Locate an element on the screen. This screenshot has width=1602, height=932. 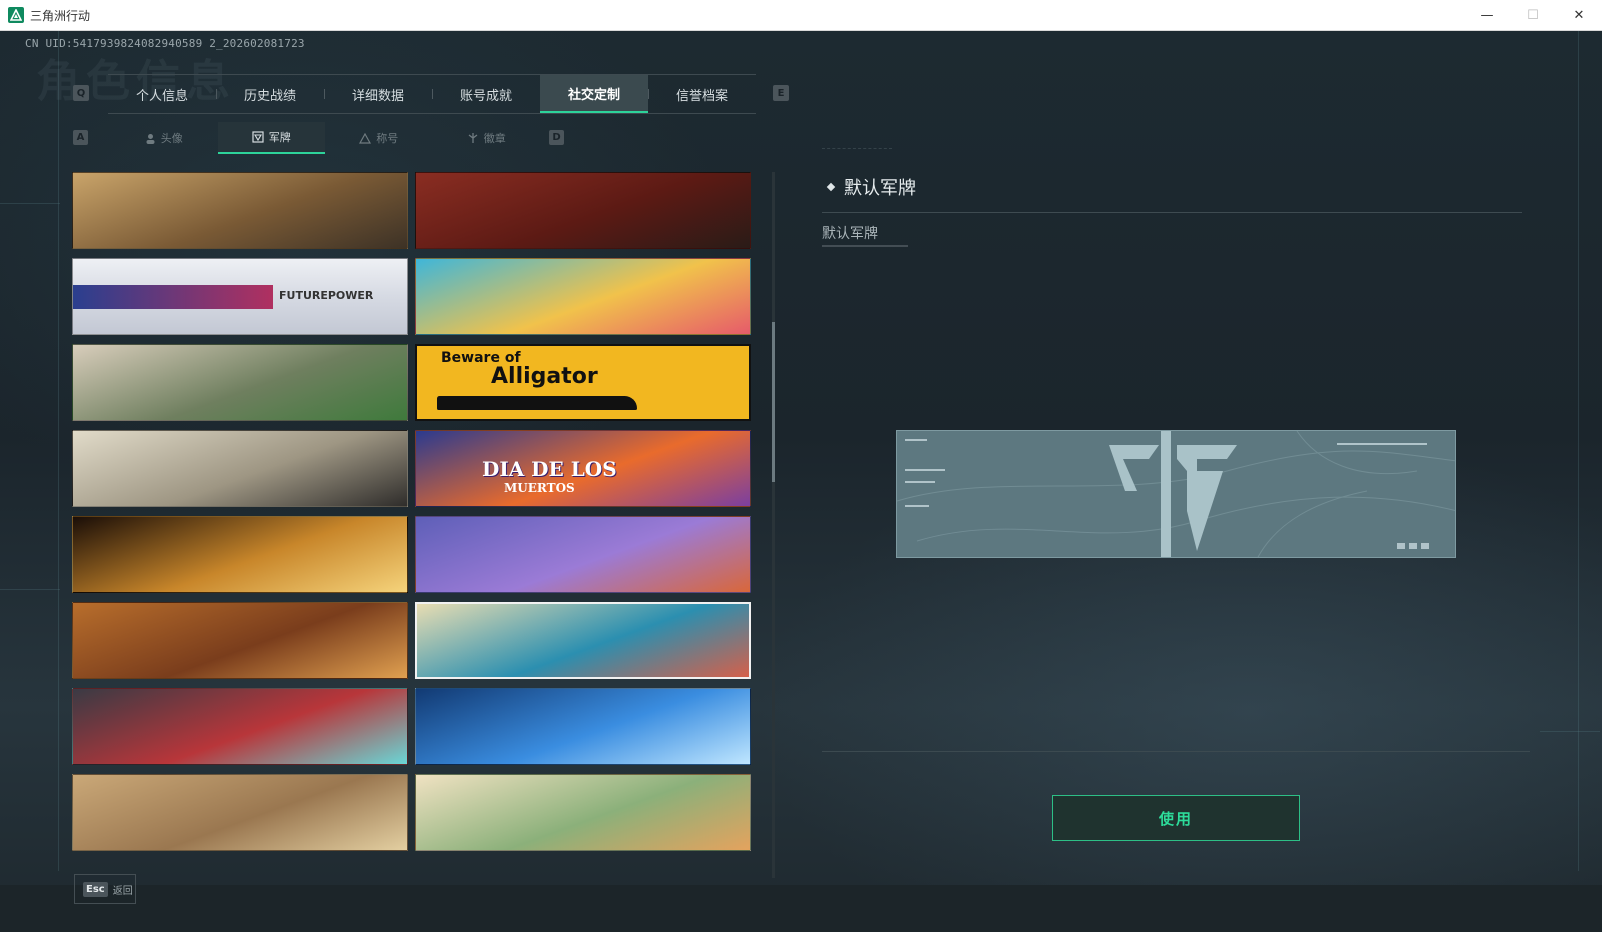
window-title: 三角洲行动 is located at coordinates (60, 15).